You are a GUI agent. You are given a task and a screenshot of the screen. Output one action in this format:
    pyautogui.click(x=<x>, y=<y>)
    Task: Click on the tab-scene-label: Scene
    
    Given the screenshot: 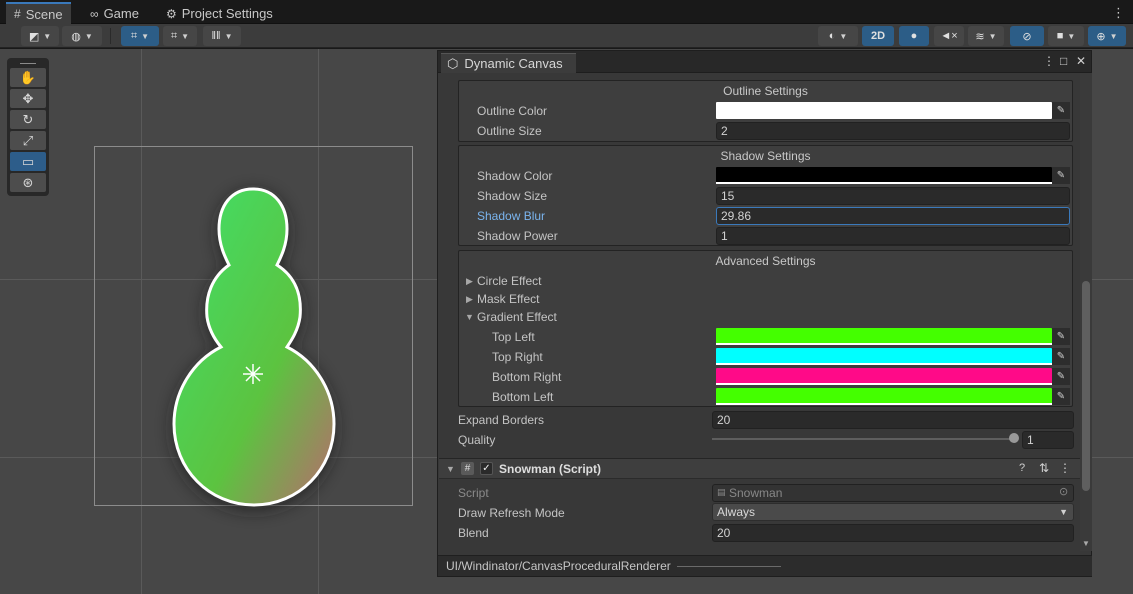 What is the action you would take?
    pyautogui.click(x=44, y=14)
    